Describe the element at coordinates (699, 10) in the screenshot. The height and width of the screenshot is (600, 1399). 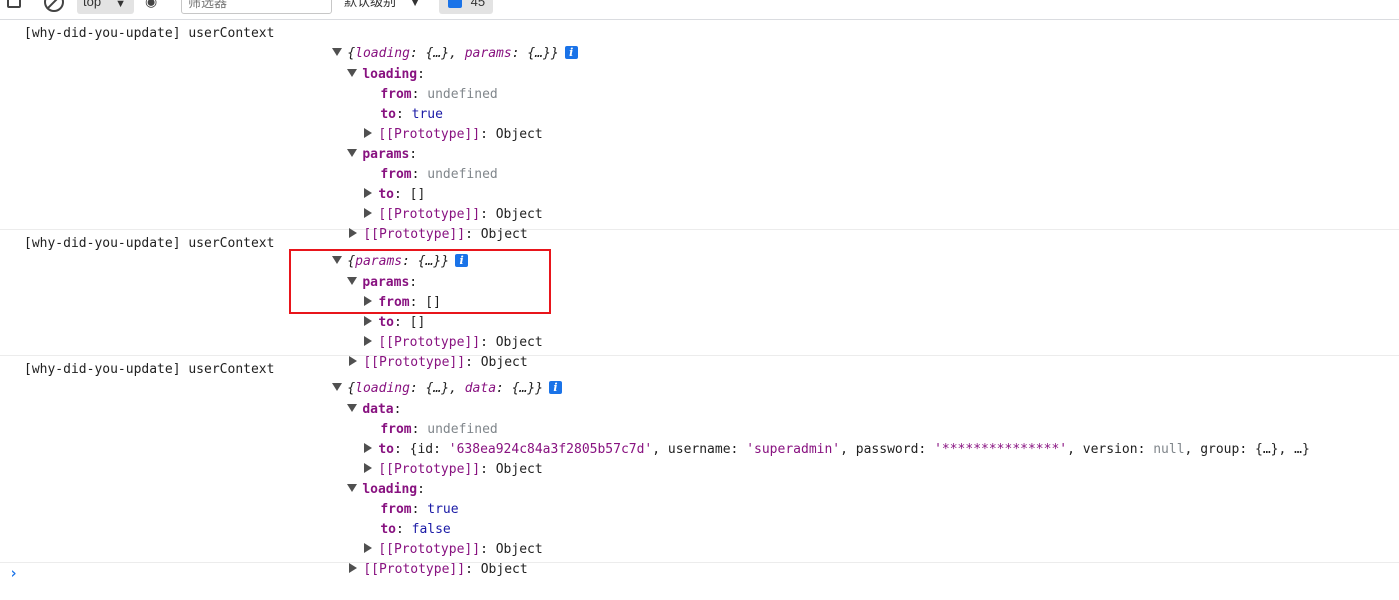
I see `console-toolbar: top ▼ ◉ 筛选器 默认级别 ▼ 45` at that location.